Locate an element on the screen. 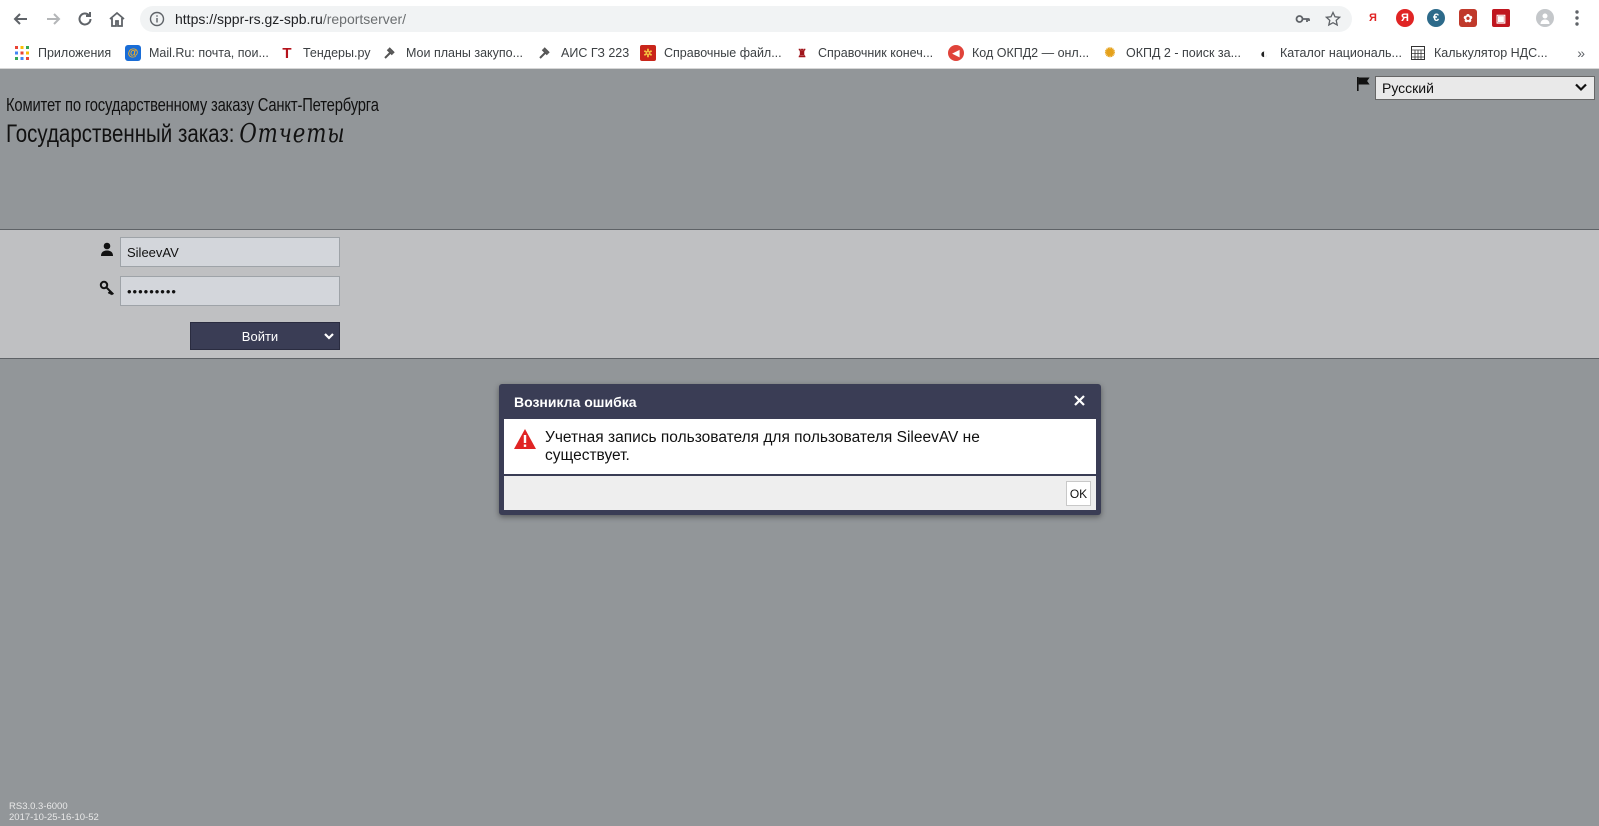 This screenshot has height=826, width=1599. spb-emblem-icon: ✲ is located at coordinates (648, 53).